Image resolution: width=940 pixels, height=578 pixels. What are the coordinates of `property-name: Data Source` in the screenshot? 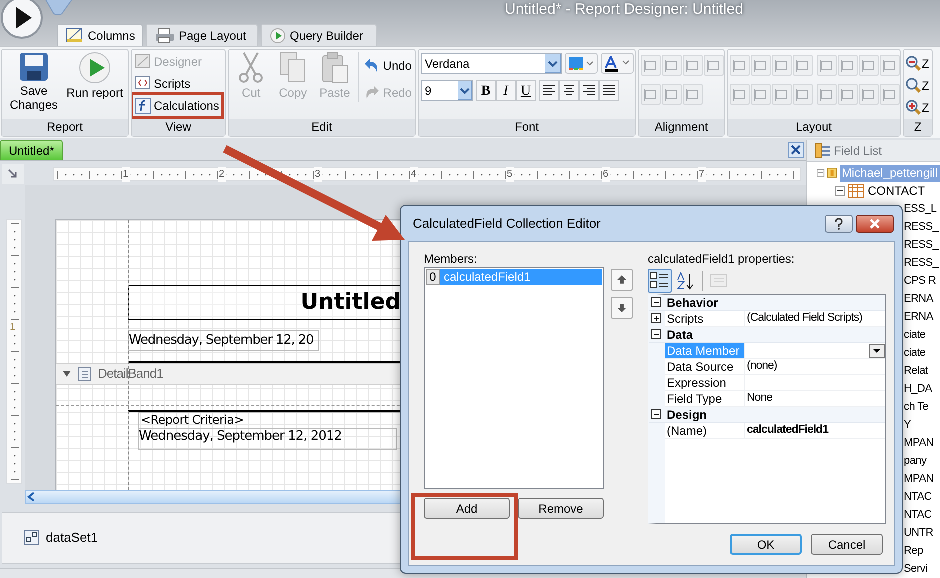 It's located at (705, 366).